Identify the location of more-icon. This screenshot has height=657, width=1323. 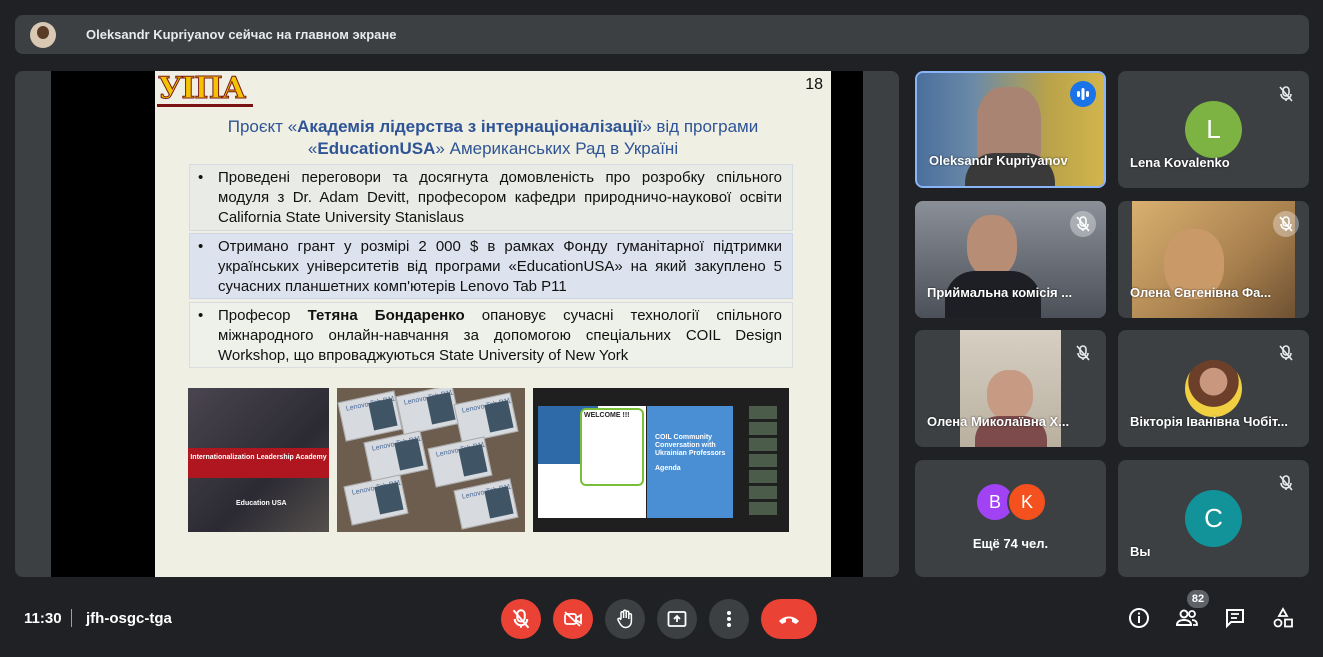
(729, 619).